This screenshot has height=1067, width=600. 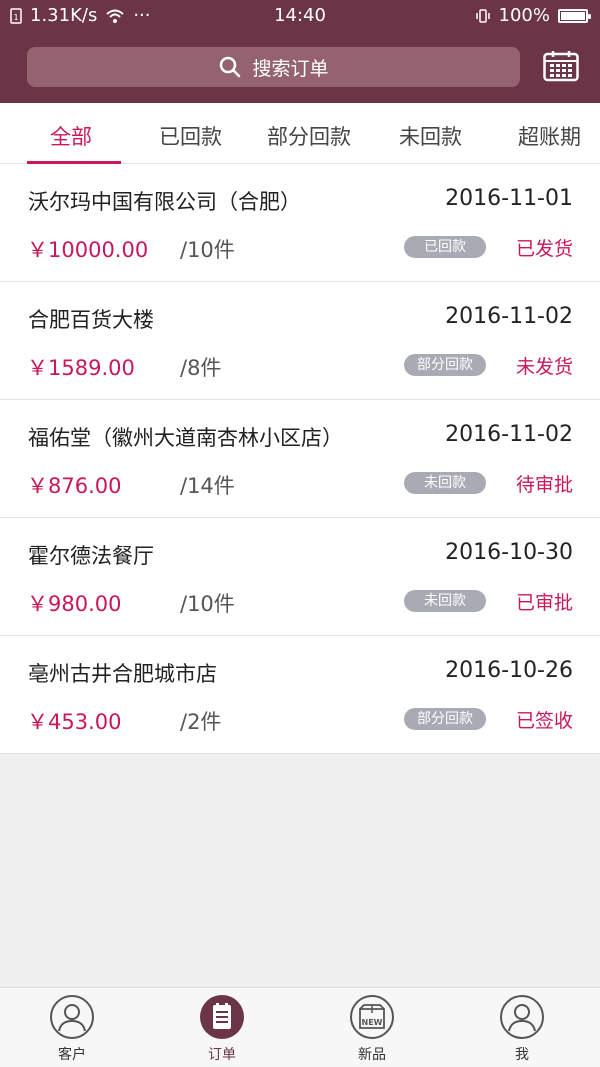 I want to click on order-date: 2016-11-01, so click(x=509, y=198).